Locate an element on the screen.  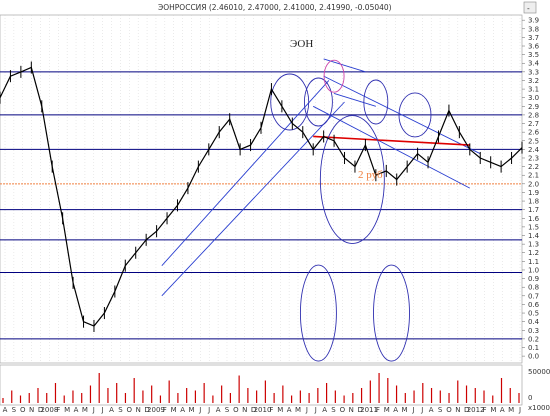
window-button is located at coordinates (530, 7).